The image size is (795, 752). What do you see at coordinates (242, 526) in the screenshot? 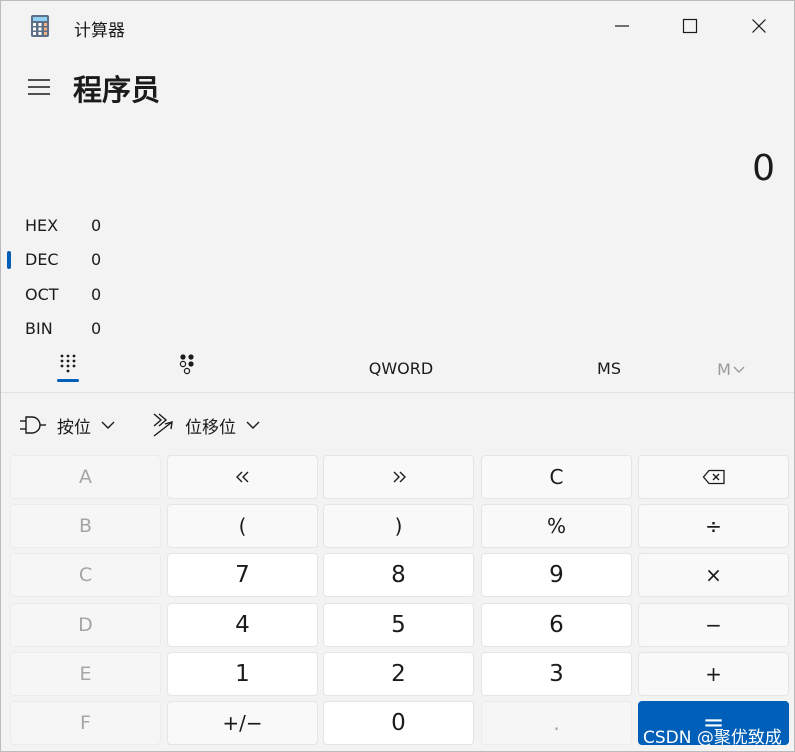
I see `left-paren-key: (` at bounding box center [242, 526].